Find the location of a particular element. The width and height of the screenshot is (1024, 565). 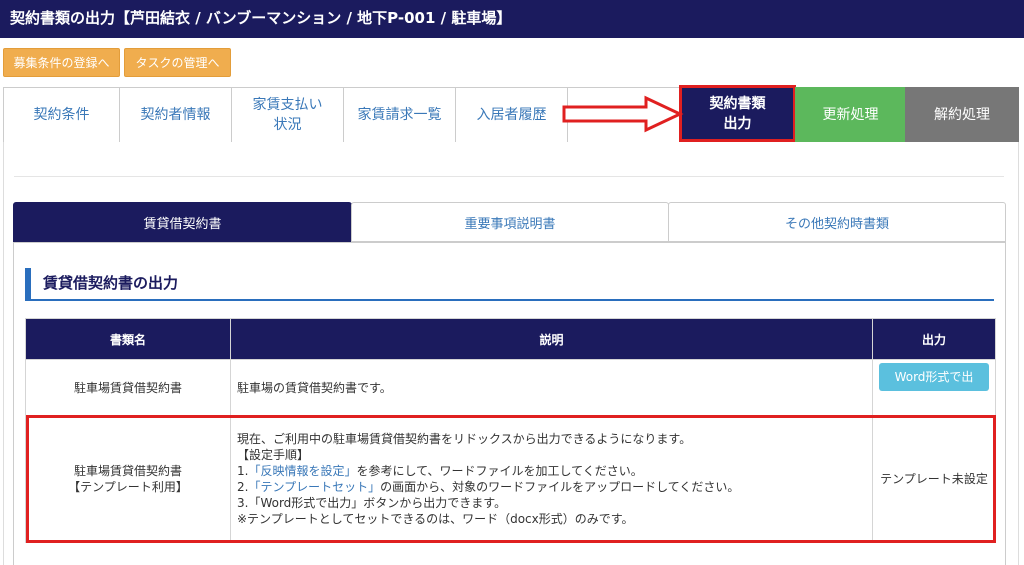

tab-cancellation: 解約処理 is located at coordinates (962, 114).